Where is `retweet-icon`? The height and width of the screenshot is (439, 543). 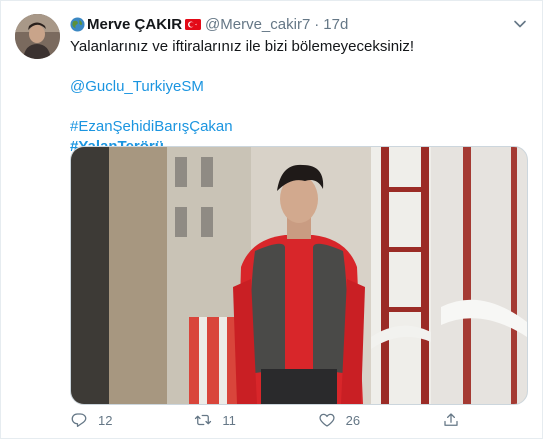
retweet-icon is located at coordinates (203, 420).